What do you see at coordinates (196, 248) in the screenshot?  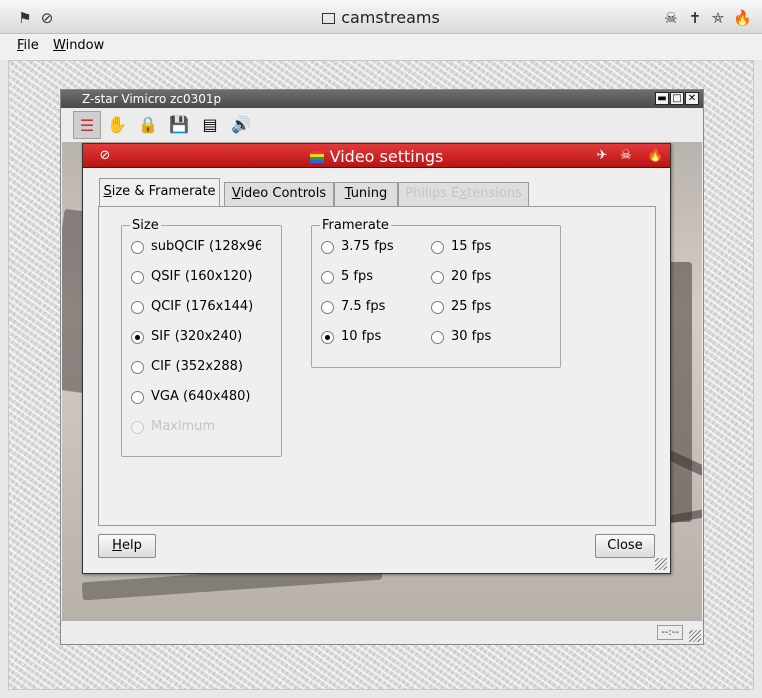 I see `size-option-subqcif: subQCIF (128x96)` at bounding box center [196, 248].